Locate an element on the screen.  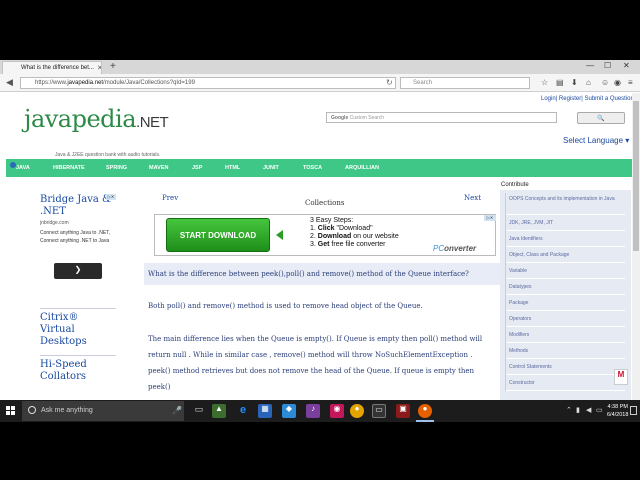
tray-up-icon: ⌃ is located at coordinates (569, 410).